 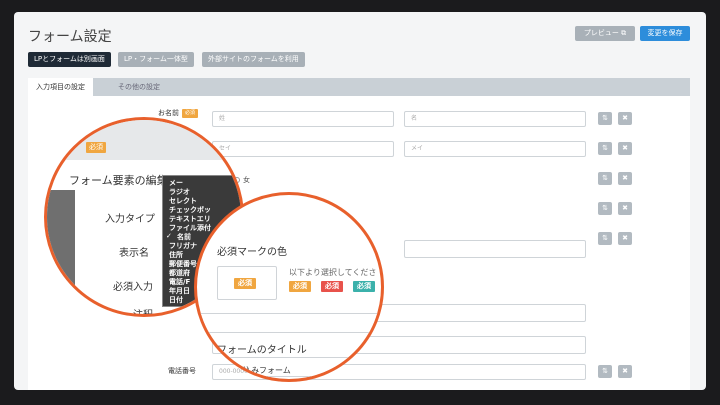 I want to click on check-icon: ✓, so click(x=169, y=236).